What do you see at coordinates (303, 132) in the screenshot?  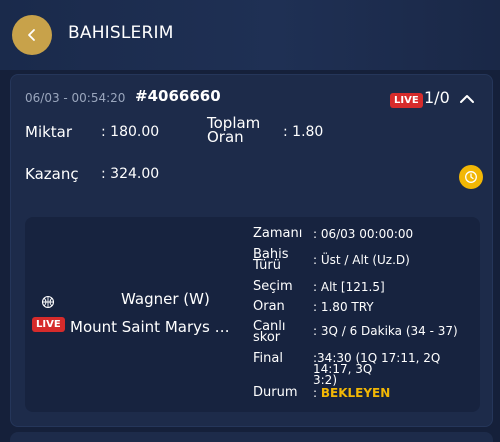 I see `total-odds-value: : 1.80` at bounding box center [303, 132].